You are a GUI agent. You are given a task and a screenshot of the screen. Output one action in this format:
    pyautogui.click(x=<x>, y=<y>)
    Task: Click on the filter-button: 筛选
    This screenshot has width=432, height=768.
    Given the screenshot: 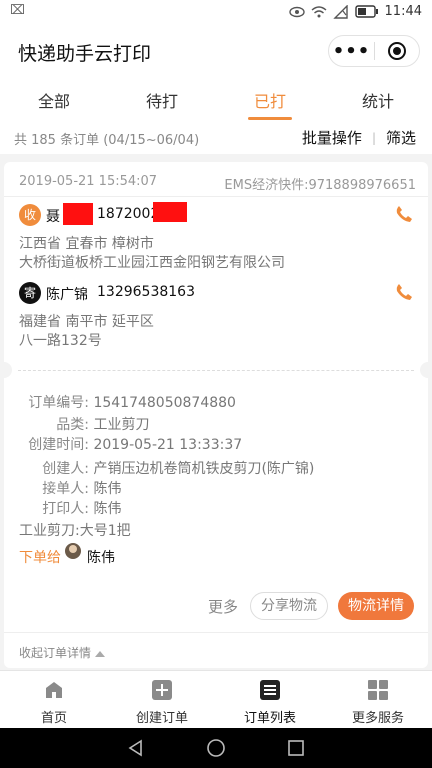 What is the action you would take?
    pyautogui.click(x=401, y=137)
    